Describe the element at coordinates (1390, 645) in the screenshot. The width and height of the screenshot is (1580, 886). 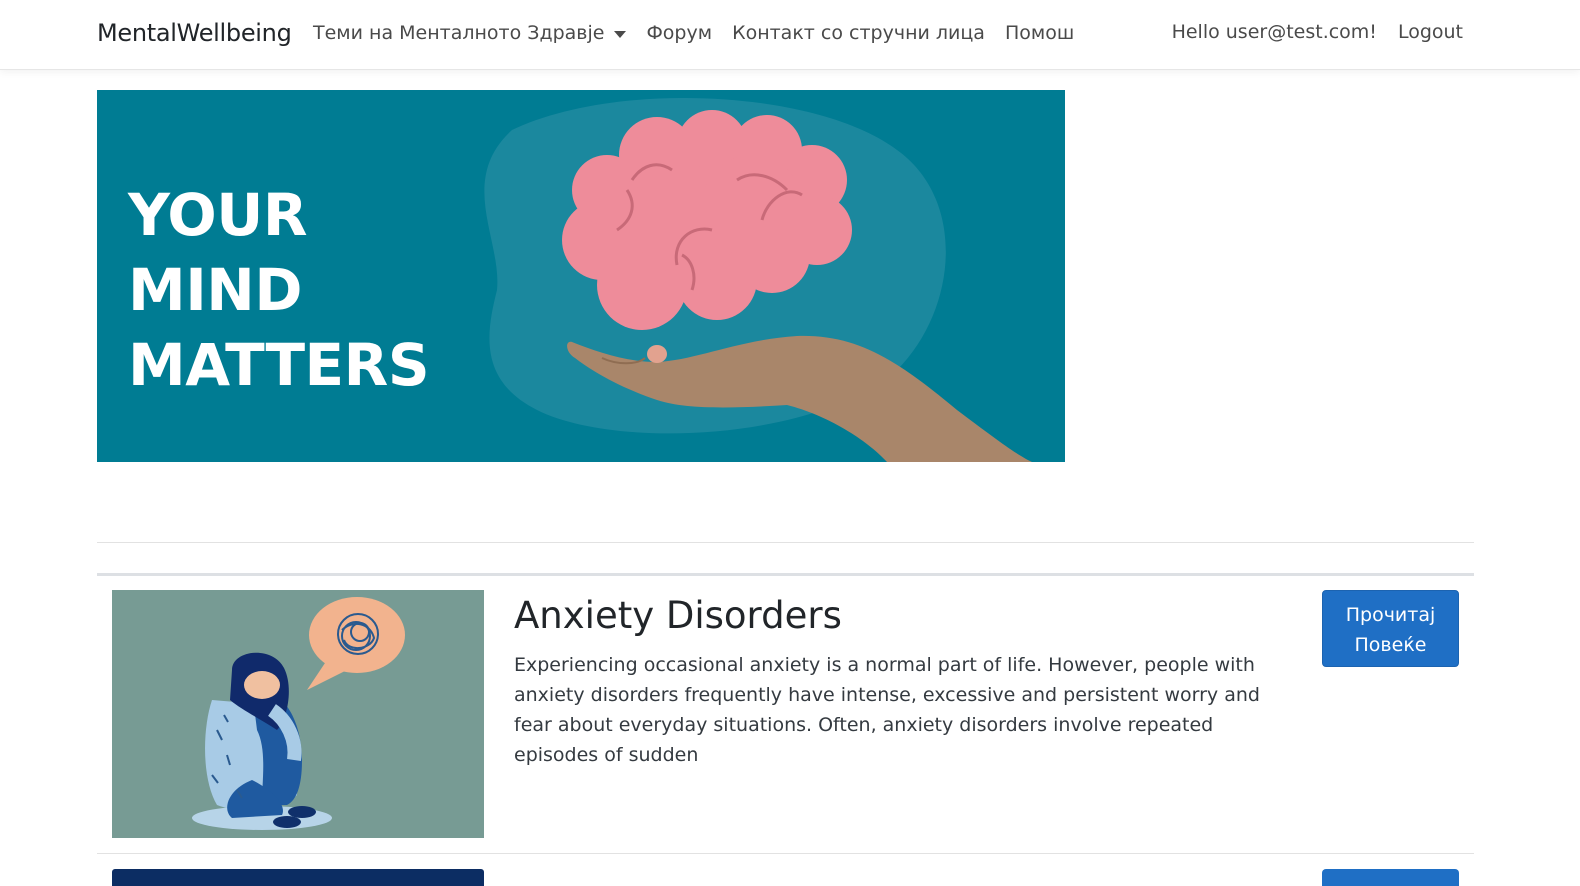
I see `read-more-line-2: Повеќе` at that location.